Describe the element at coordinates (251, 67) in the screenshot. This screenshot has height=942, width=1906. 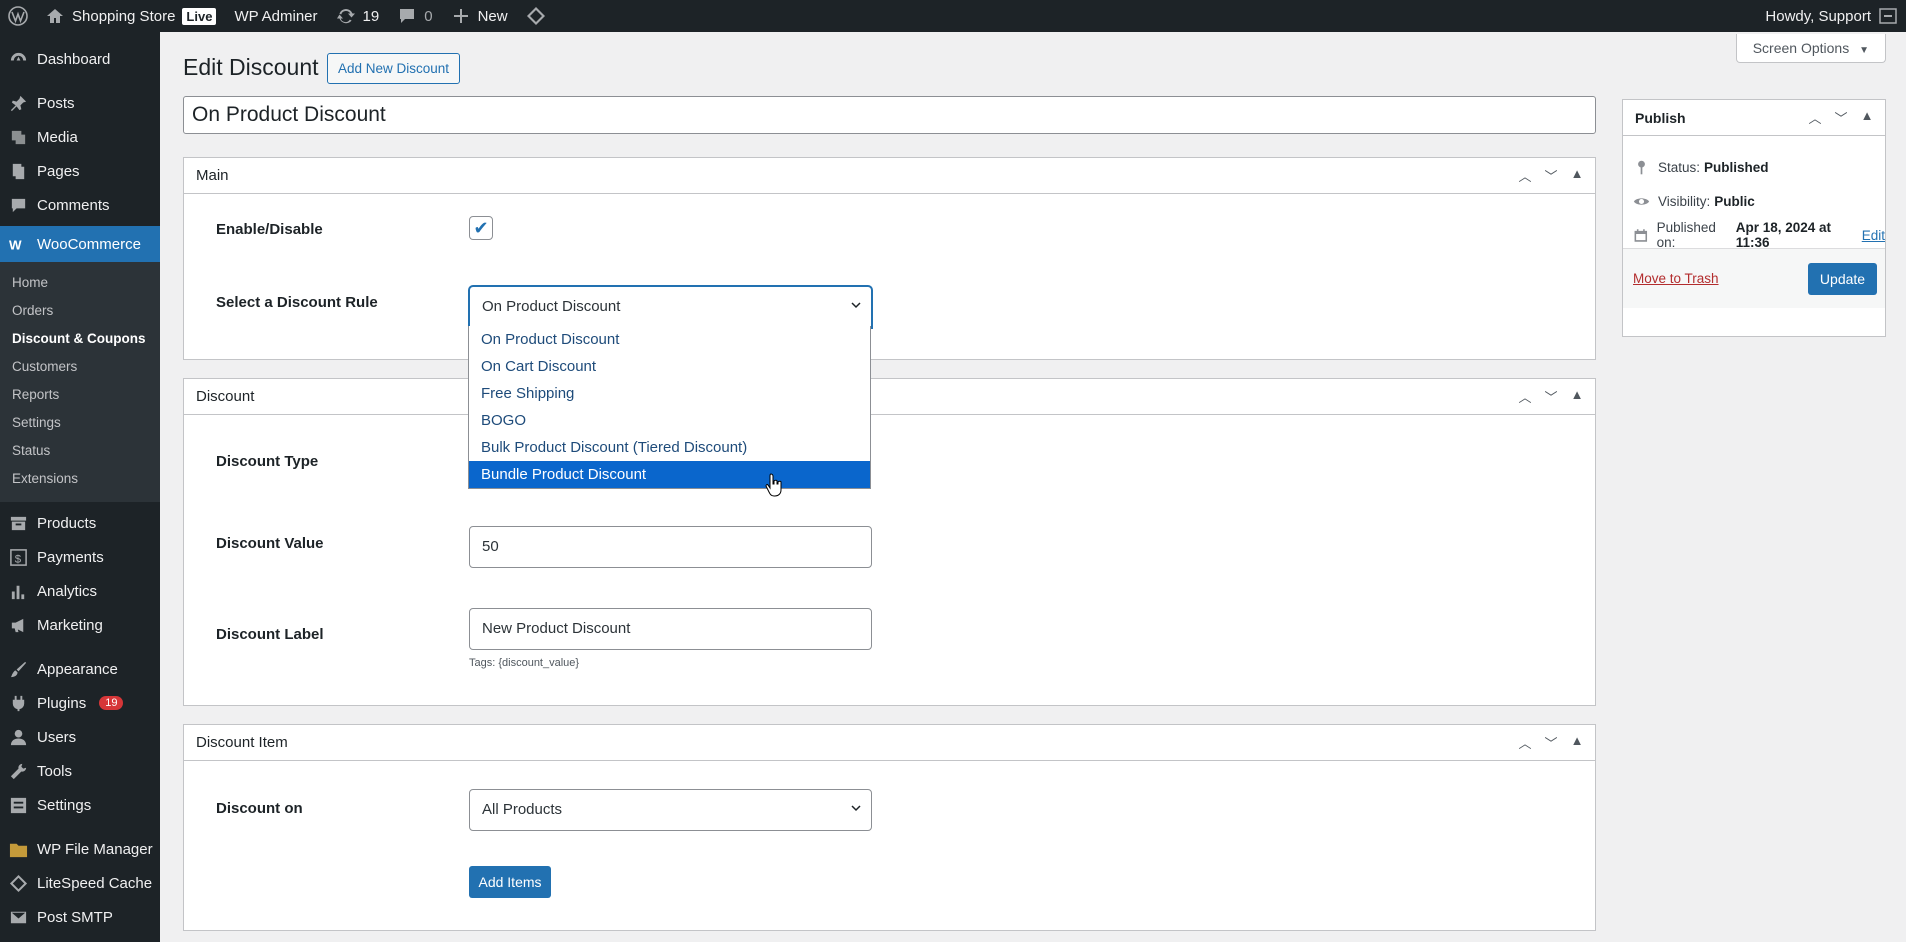
I see `page-title: Edit Discount` at that location.